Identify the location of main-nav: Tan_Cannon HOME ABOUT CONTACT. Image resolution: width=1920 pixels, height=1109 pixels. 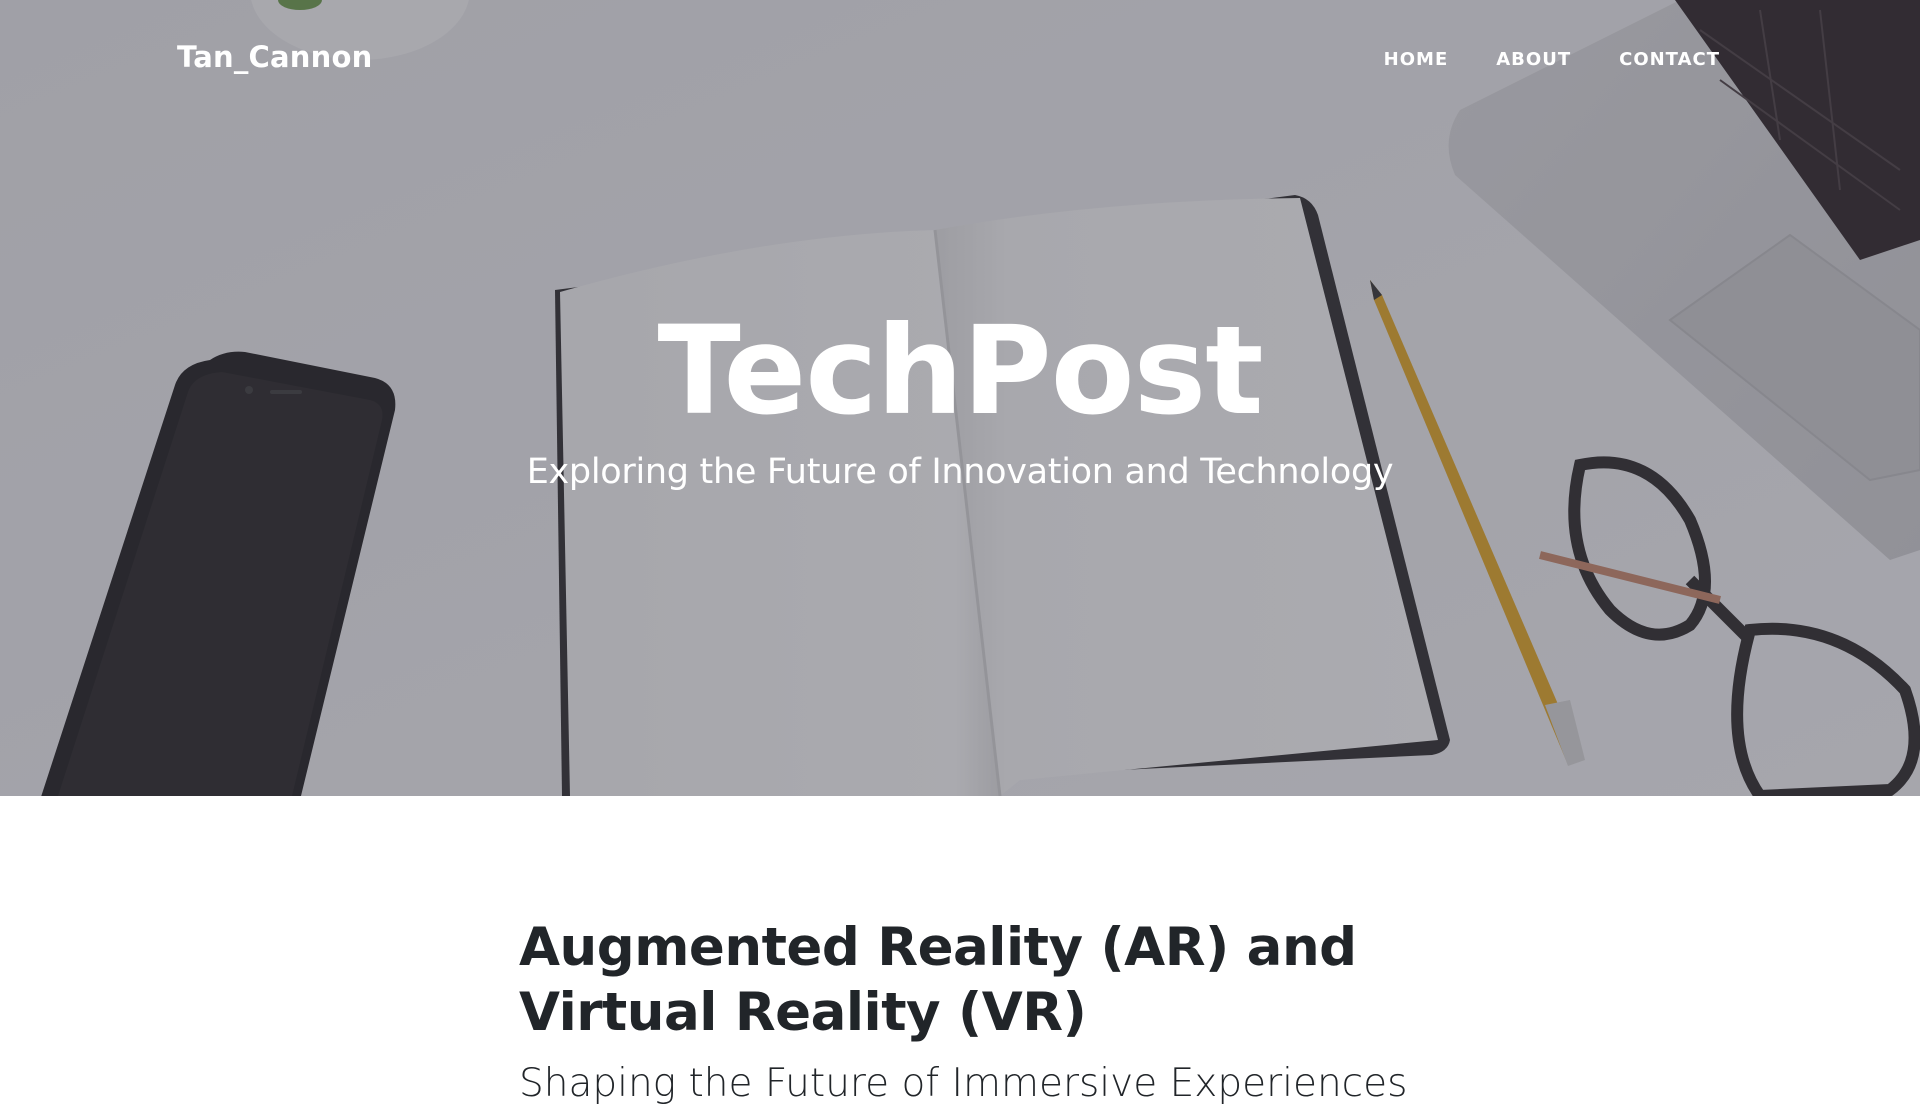
(960, 59).